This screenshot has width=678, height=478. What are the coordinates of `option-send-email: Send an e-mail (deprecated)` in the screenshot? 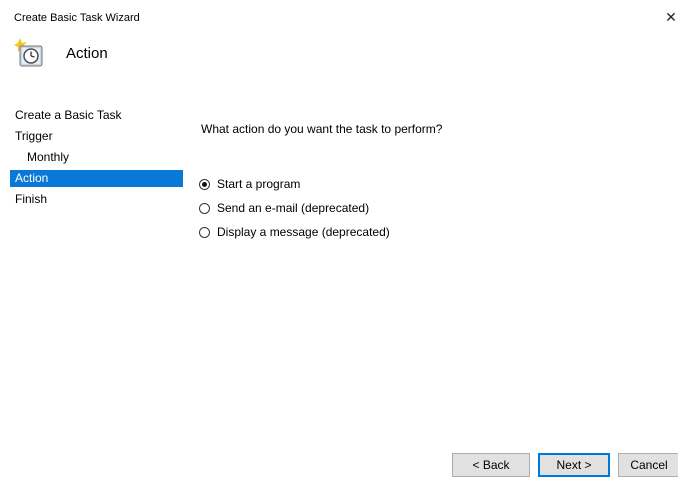 It's located at (294, 208).